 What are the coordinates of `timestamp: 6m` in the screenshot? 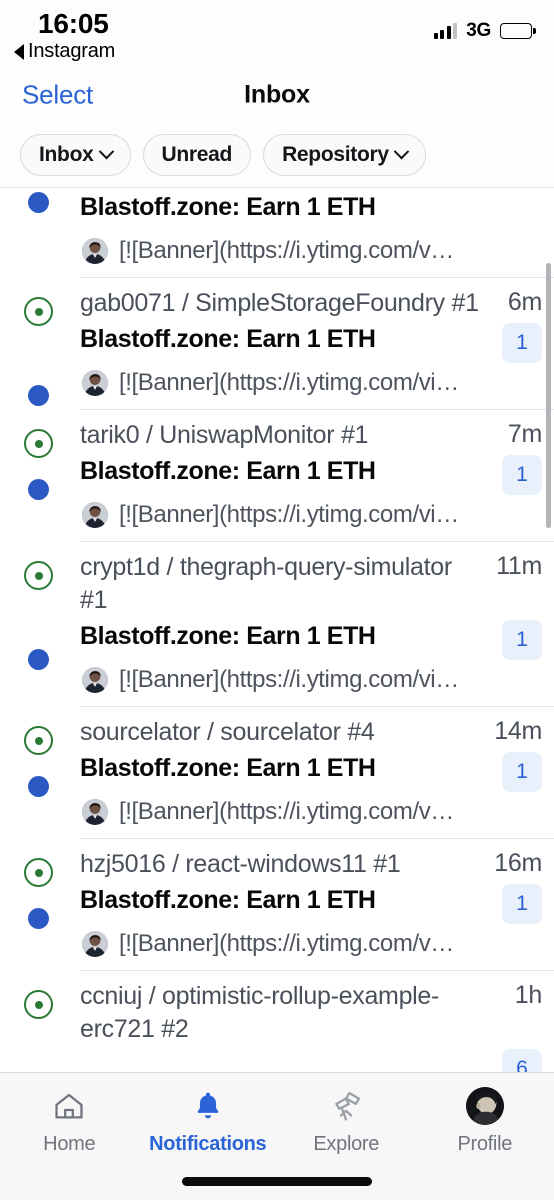 It's located at (524, 302).